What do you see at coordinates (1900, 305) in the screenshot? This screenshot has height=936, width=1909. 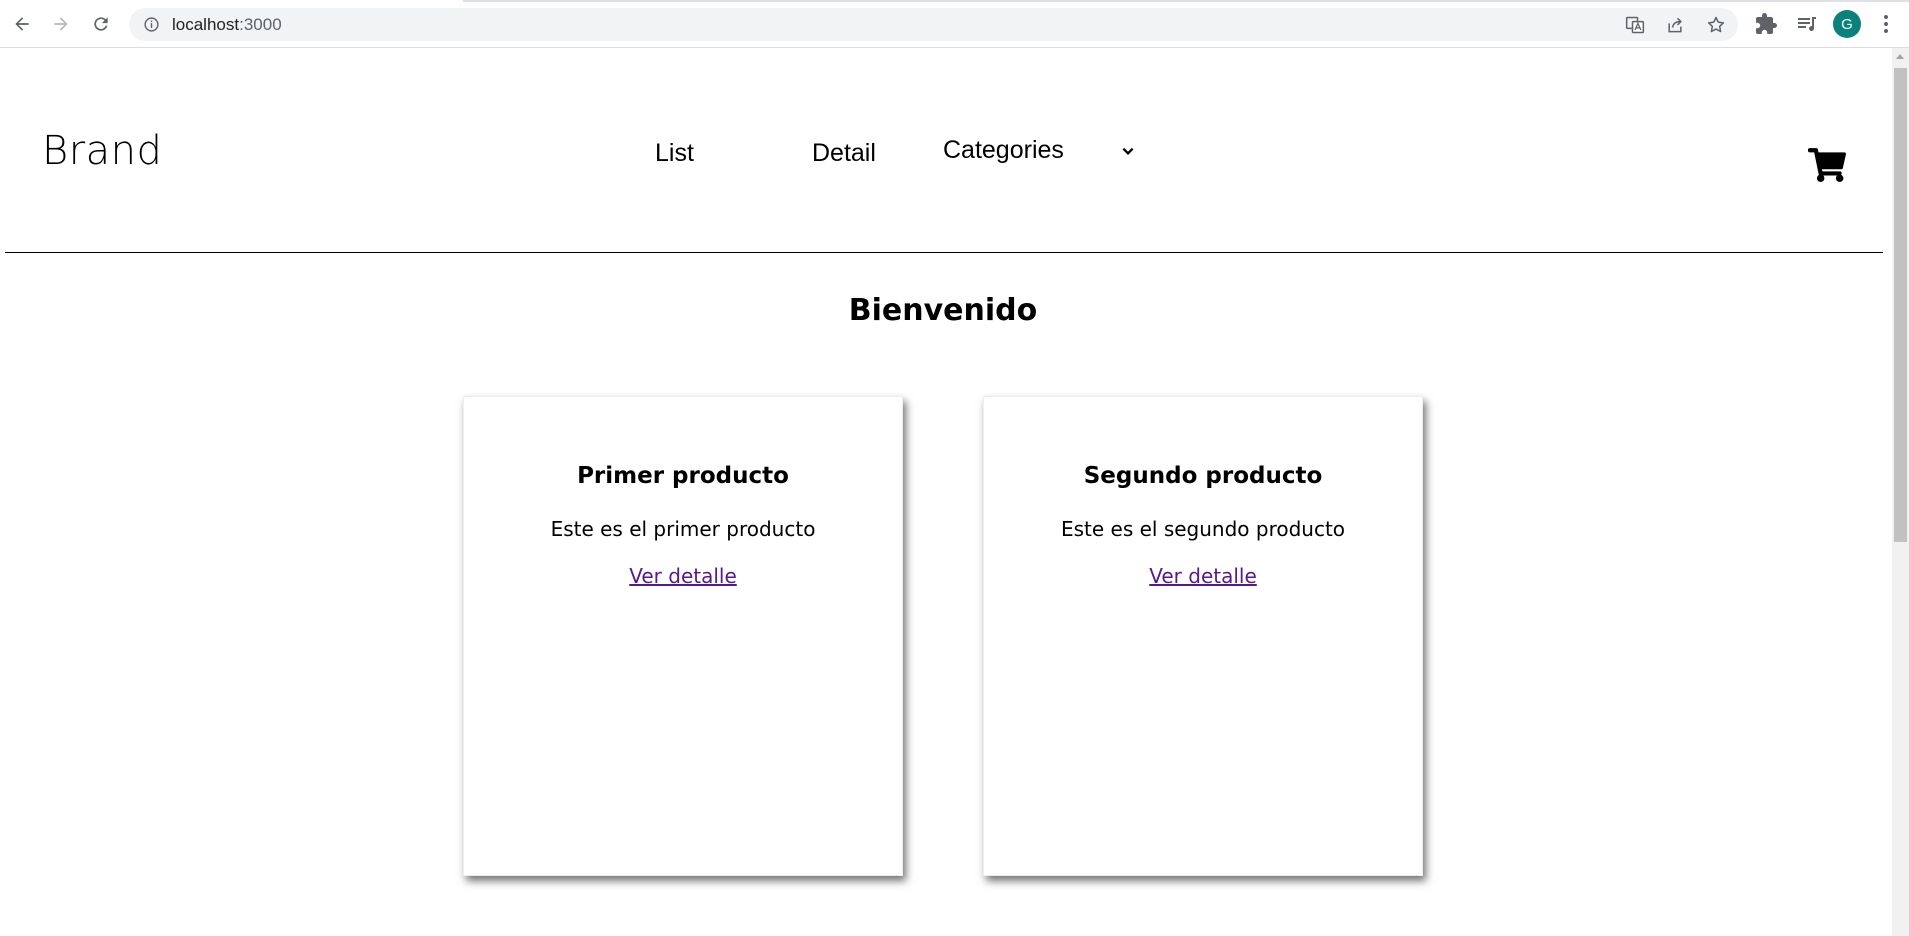 I see `scrollbar-thumb` at bounding box center [1900, 305].